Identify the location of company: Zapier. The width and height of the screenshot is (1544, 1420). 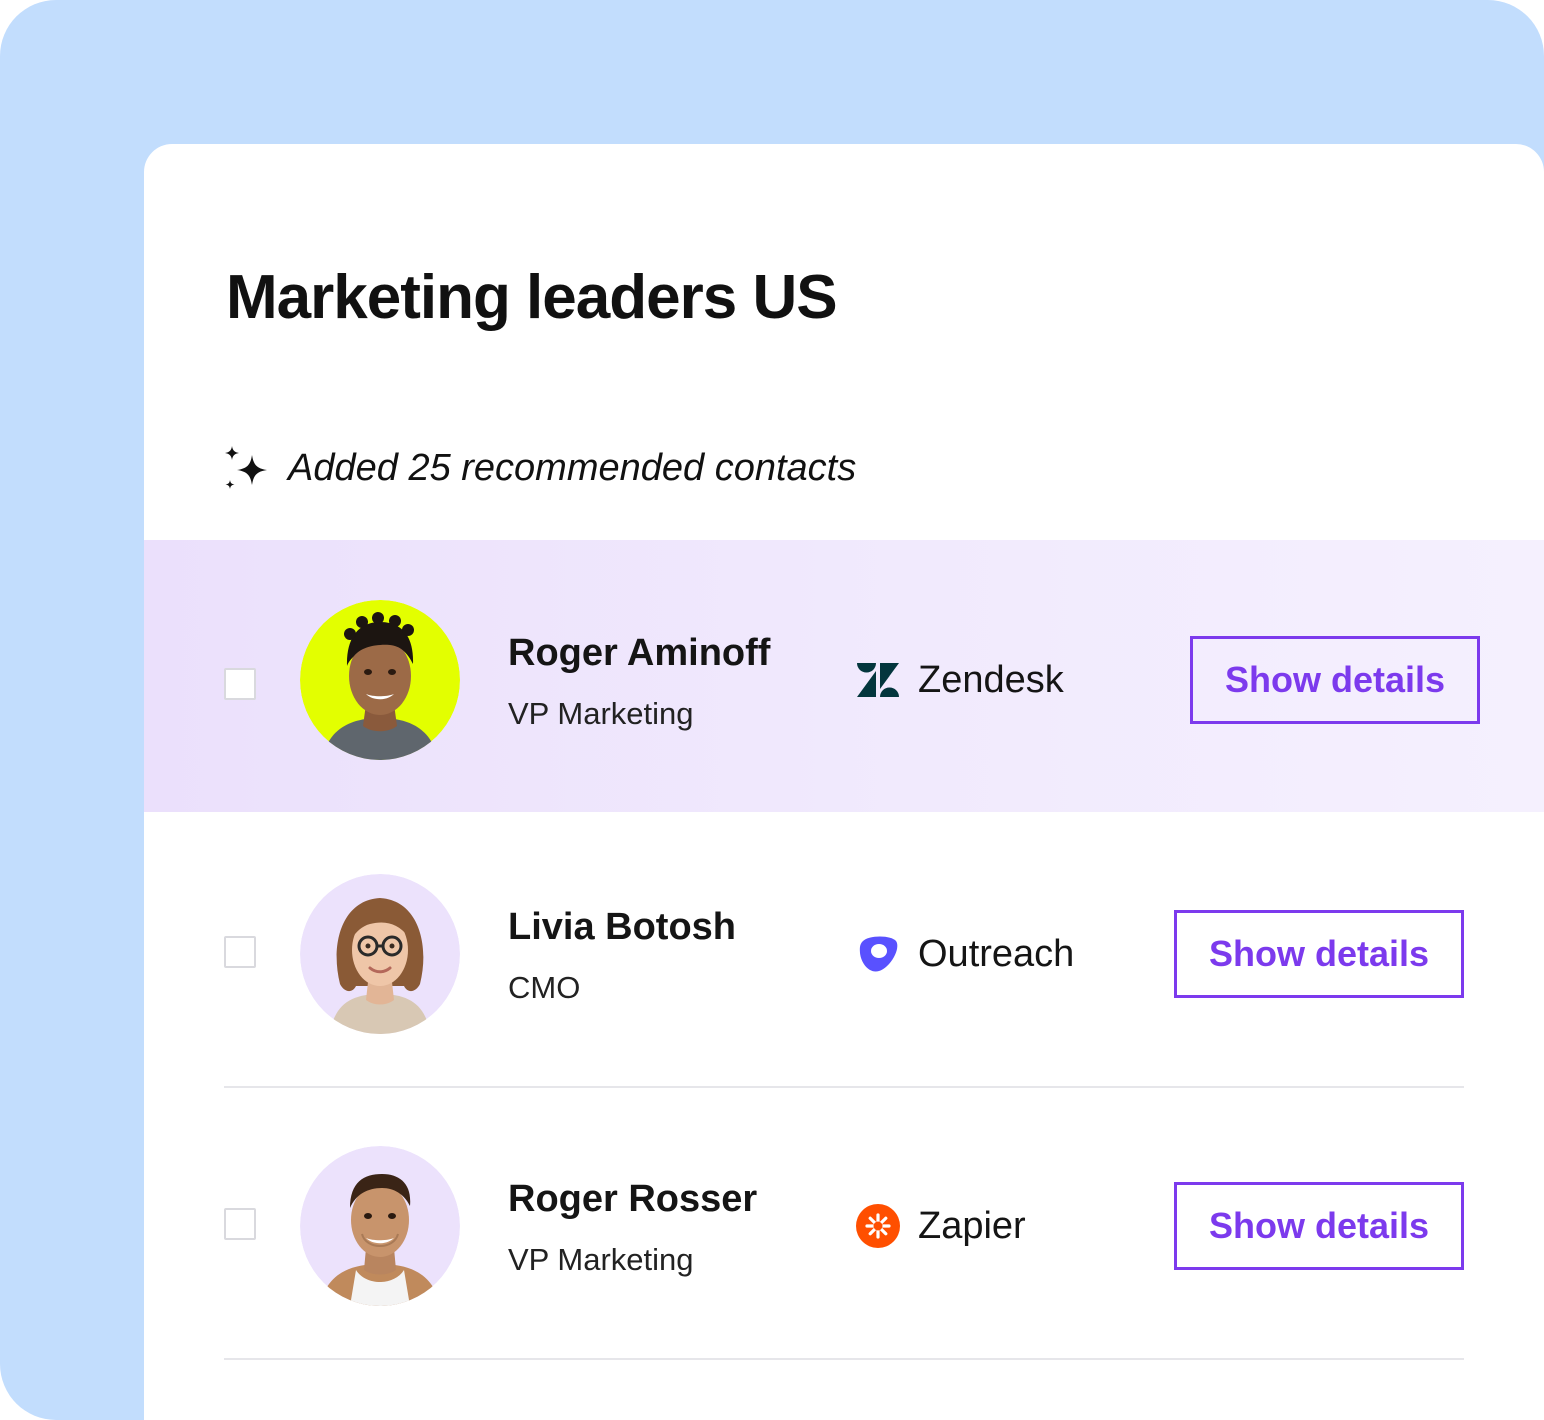
(941, 1226).